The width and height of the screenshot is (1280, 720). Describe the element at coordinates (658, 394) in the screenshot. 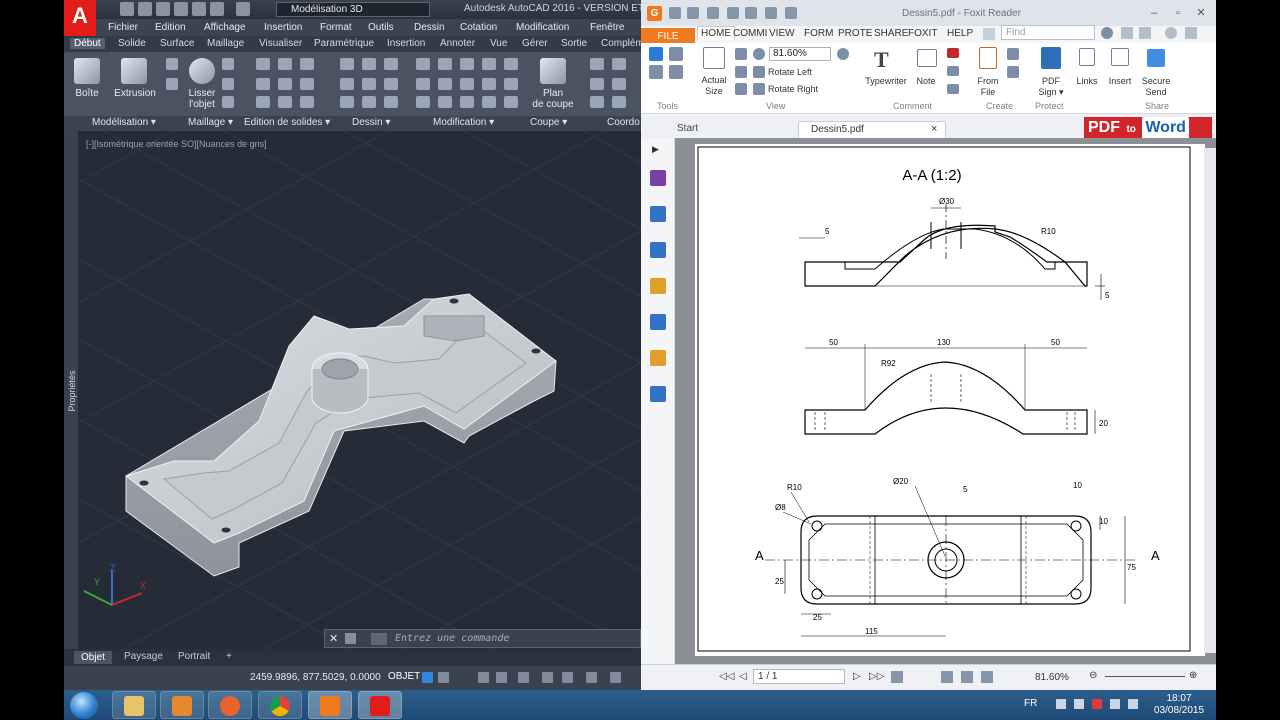

I see `signatures-icon` at that location.